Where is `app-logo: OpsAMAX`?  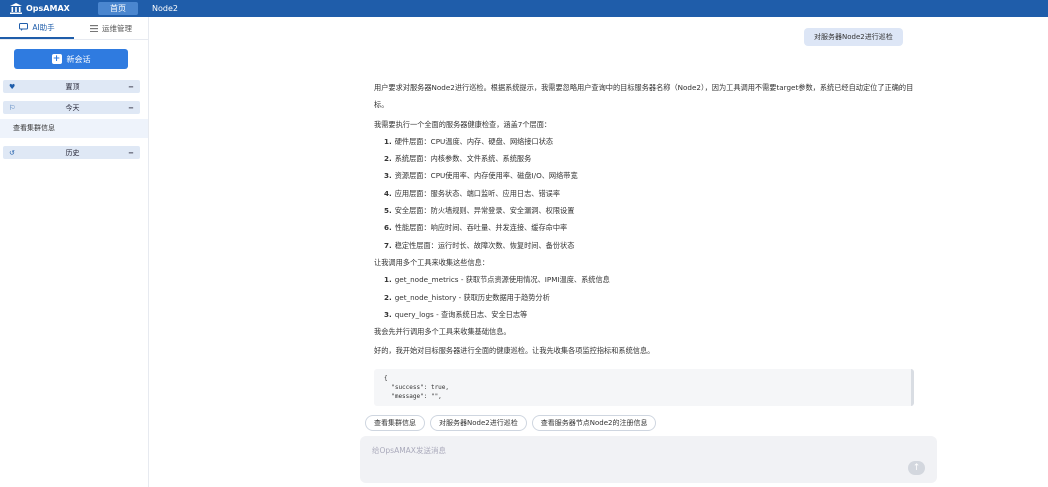
app-logo: OpsAMAX is located at coordinates (49, 8).